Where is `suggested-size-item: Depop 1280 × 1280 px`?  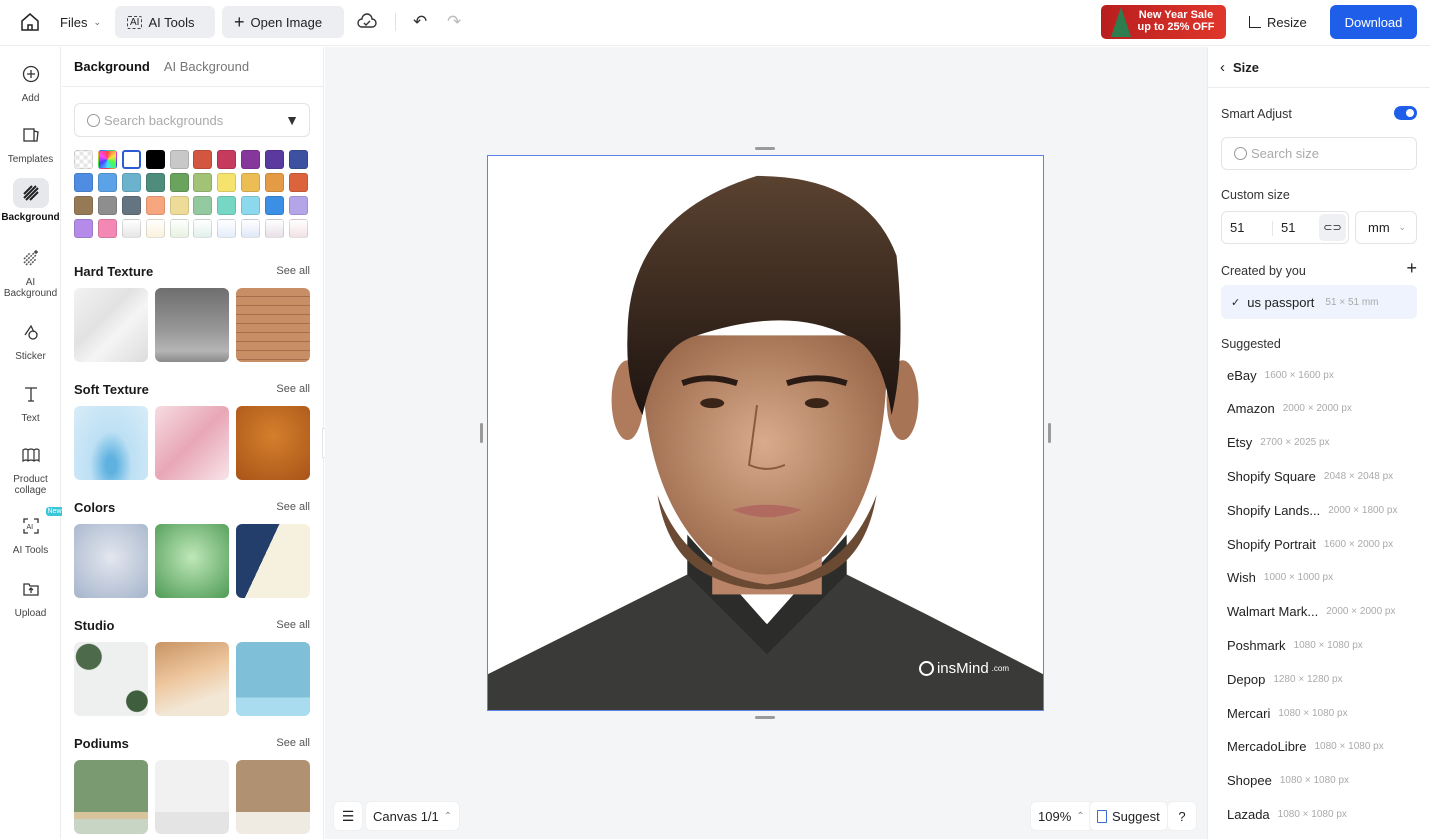
suggested-size-item: Depop 1280 × 1280 px is located at coordinates (1285, 679).